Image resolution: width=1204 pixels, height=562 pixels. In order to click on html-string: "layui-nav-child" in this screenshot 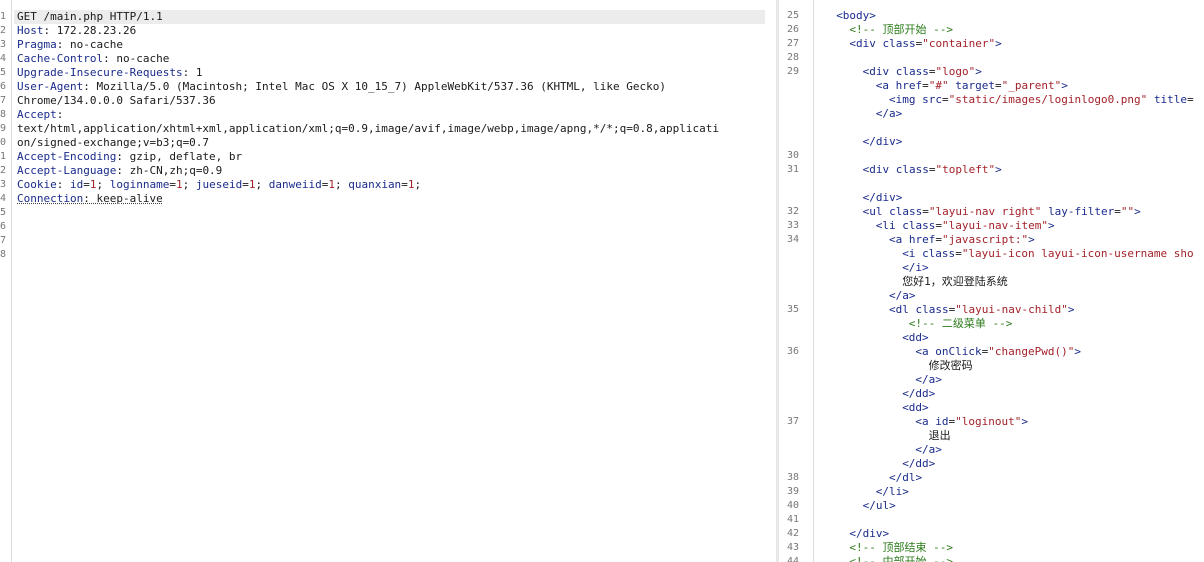, I will do `click(1011, 309)`.